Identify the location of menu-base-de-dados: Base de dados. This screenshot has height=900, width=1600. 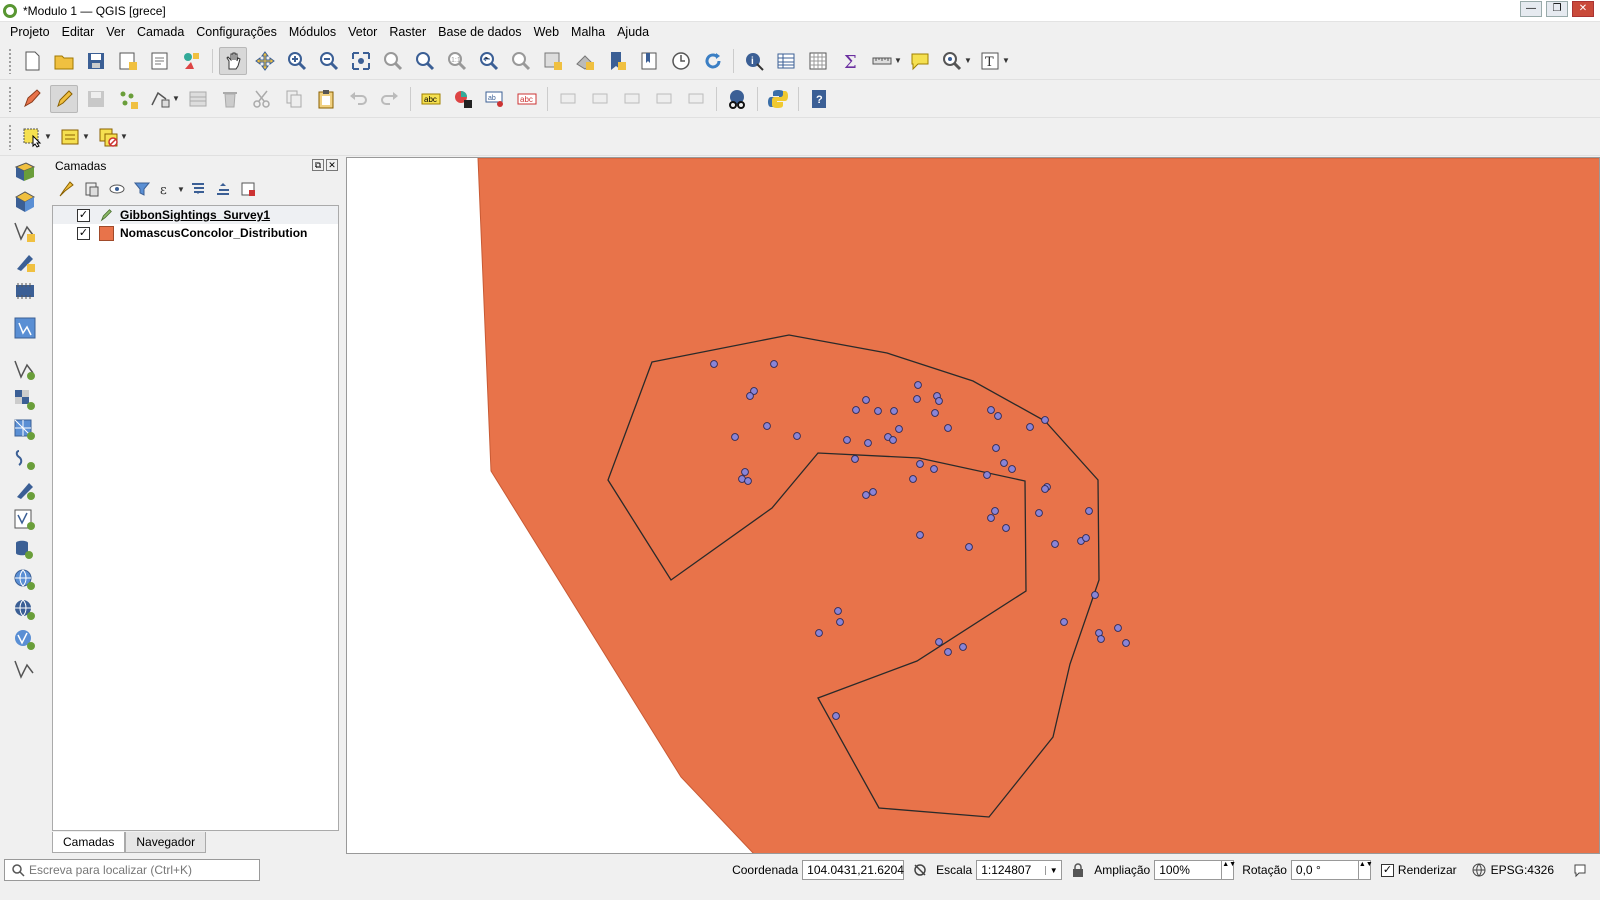
(479, 32).